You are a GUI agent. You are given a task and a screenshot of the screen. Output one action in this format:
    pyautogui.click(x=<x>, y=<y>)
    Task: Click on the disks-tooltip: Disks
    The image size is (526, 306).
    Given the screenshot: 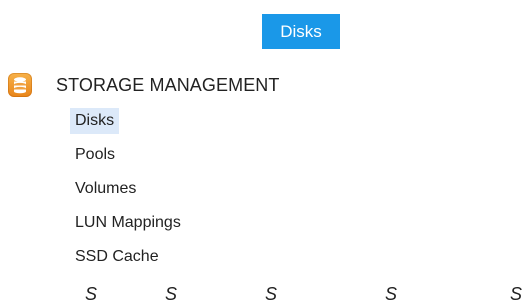 What is the action you would take?
    pyautogui.click(x=301, y=31)
    